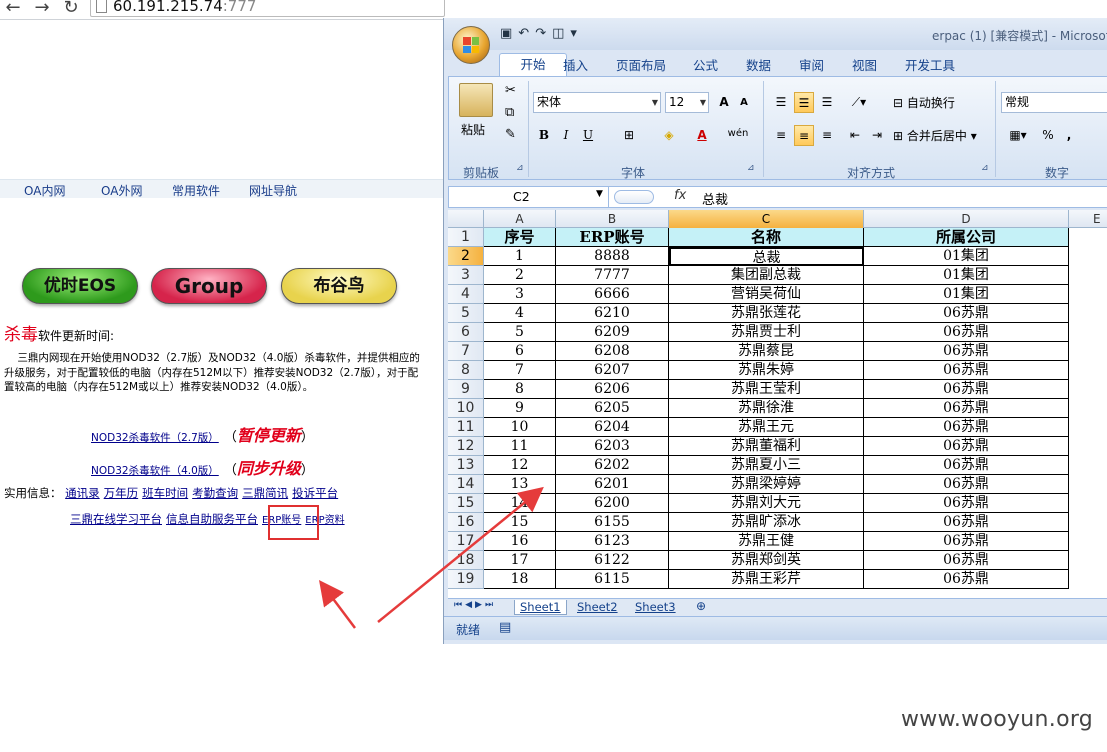  What do you see at coordinates (997, 719) in the screenshot?
I see `watermark: www.wooyun.org` at bounding box center [997, 719].